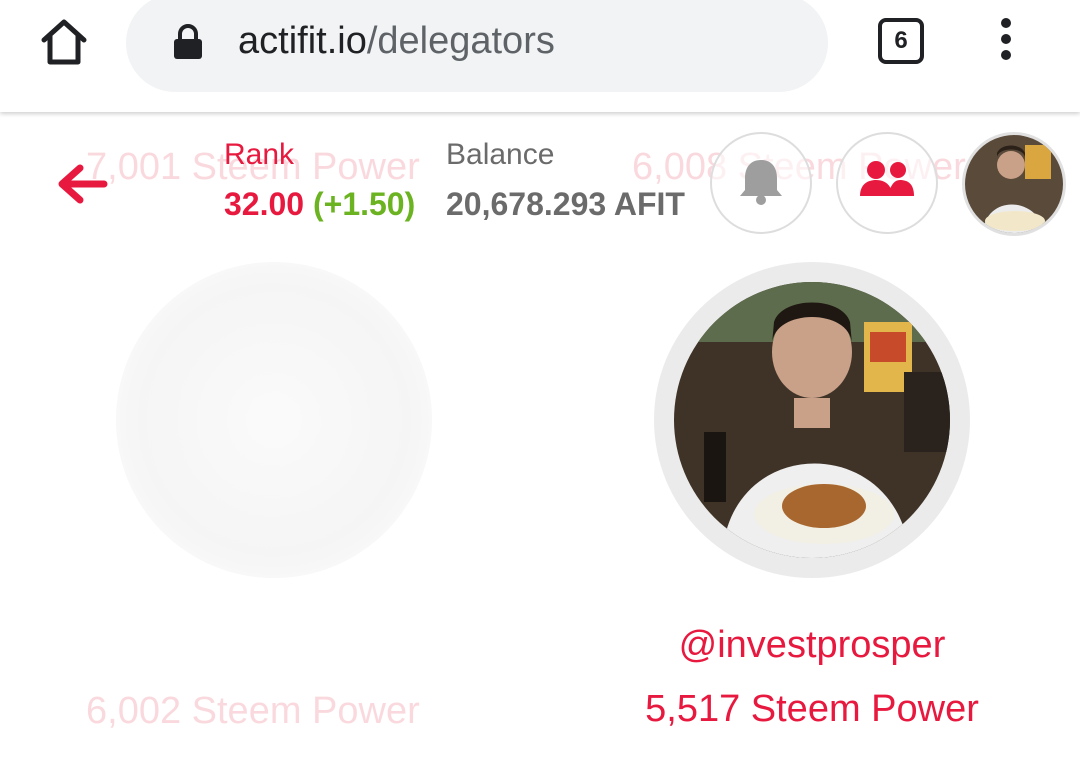 This screenshot has height=776, width=1080. Describe the element at coordinates (1014, 184) in the screenshot. I see `user-avatar` at that location.